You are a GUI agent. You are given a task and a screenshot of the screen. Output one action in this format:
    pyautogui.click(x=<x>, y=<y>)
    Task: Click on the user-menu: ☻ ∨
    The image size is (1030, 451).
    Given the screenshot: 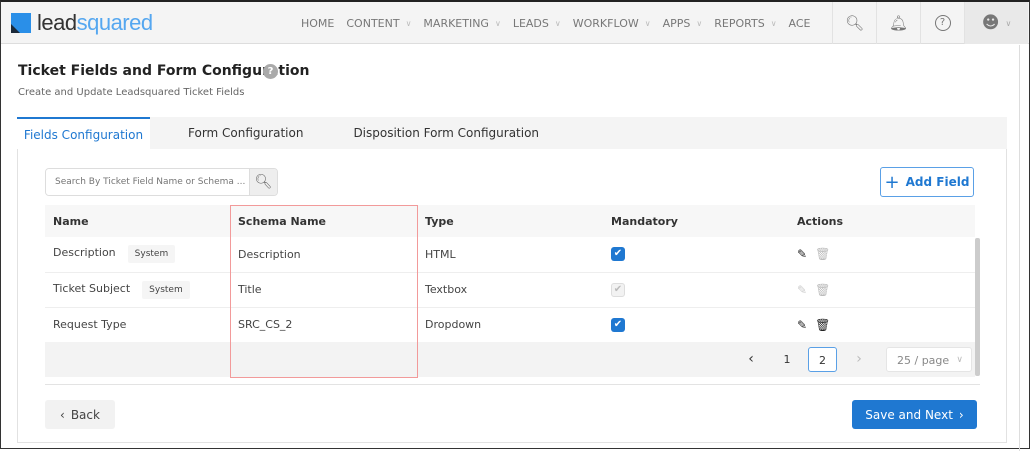 What is the action you would take?
    pyautogui.click(x=996, y=23)
    